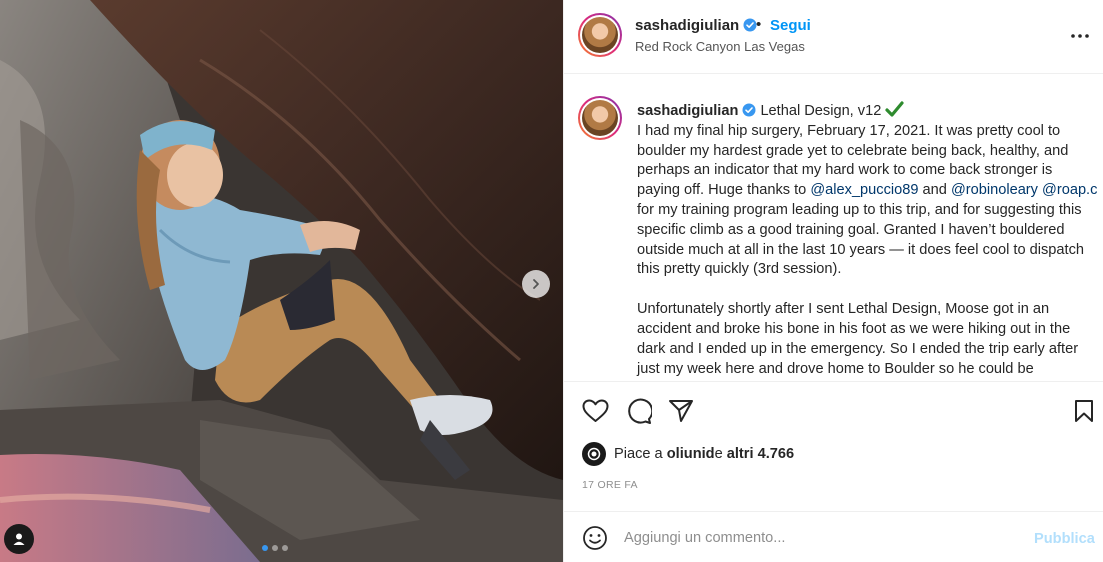  What do you see at coordinates (824, 538) in the screenshot?
I see `comment-input` at bounding box center [824, 538].